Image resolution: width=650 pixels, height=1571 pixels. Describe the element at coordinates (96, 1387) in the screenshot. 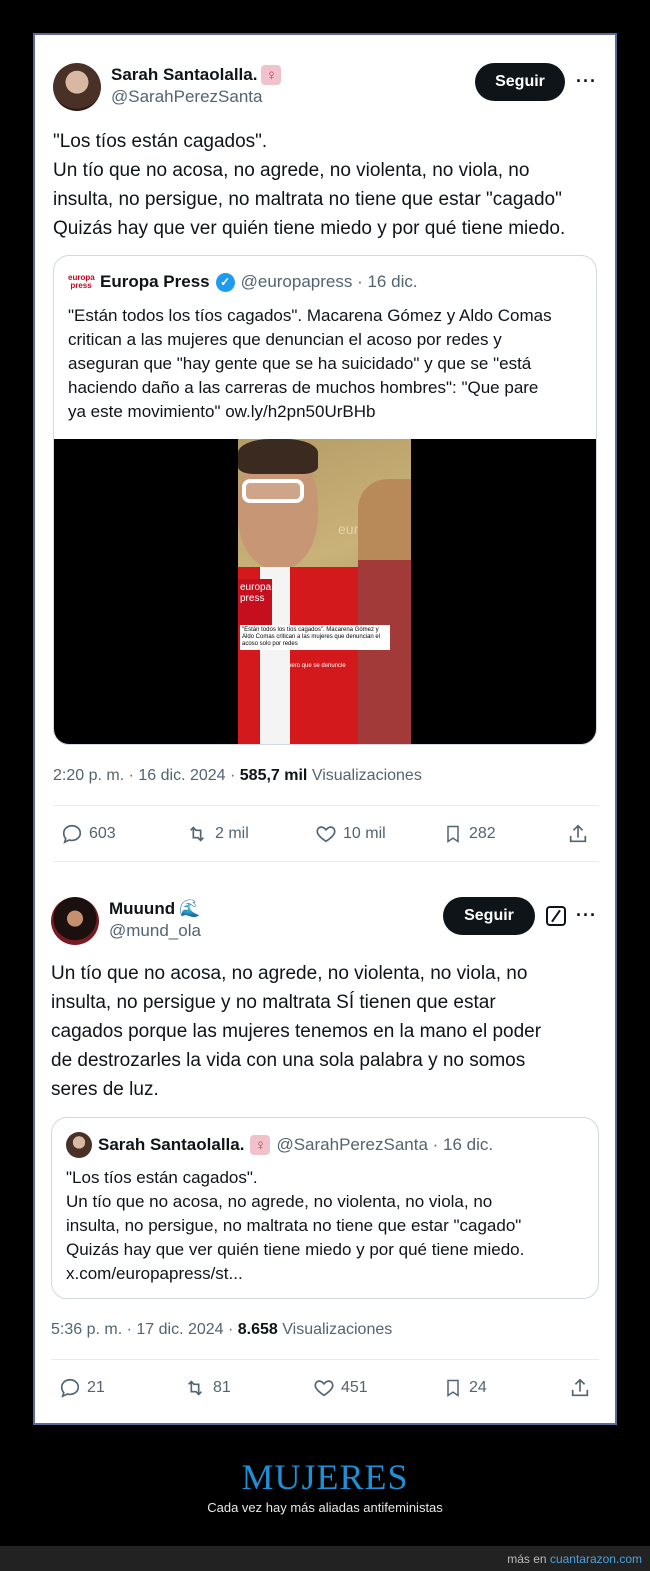

I see `reply-count: 21` at that location.